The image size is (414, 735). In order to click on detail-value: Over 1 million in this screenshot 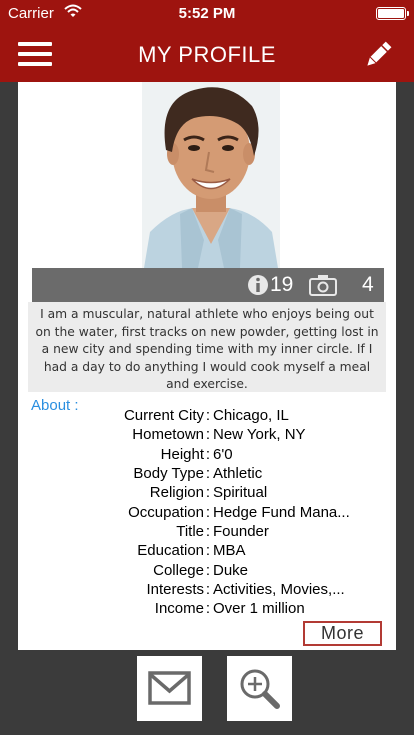, I will do `click(259, 609)`.